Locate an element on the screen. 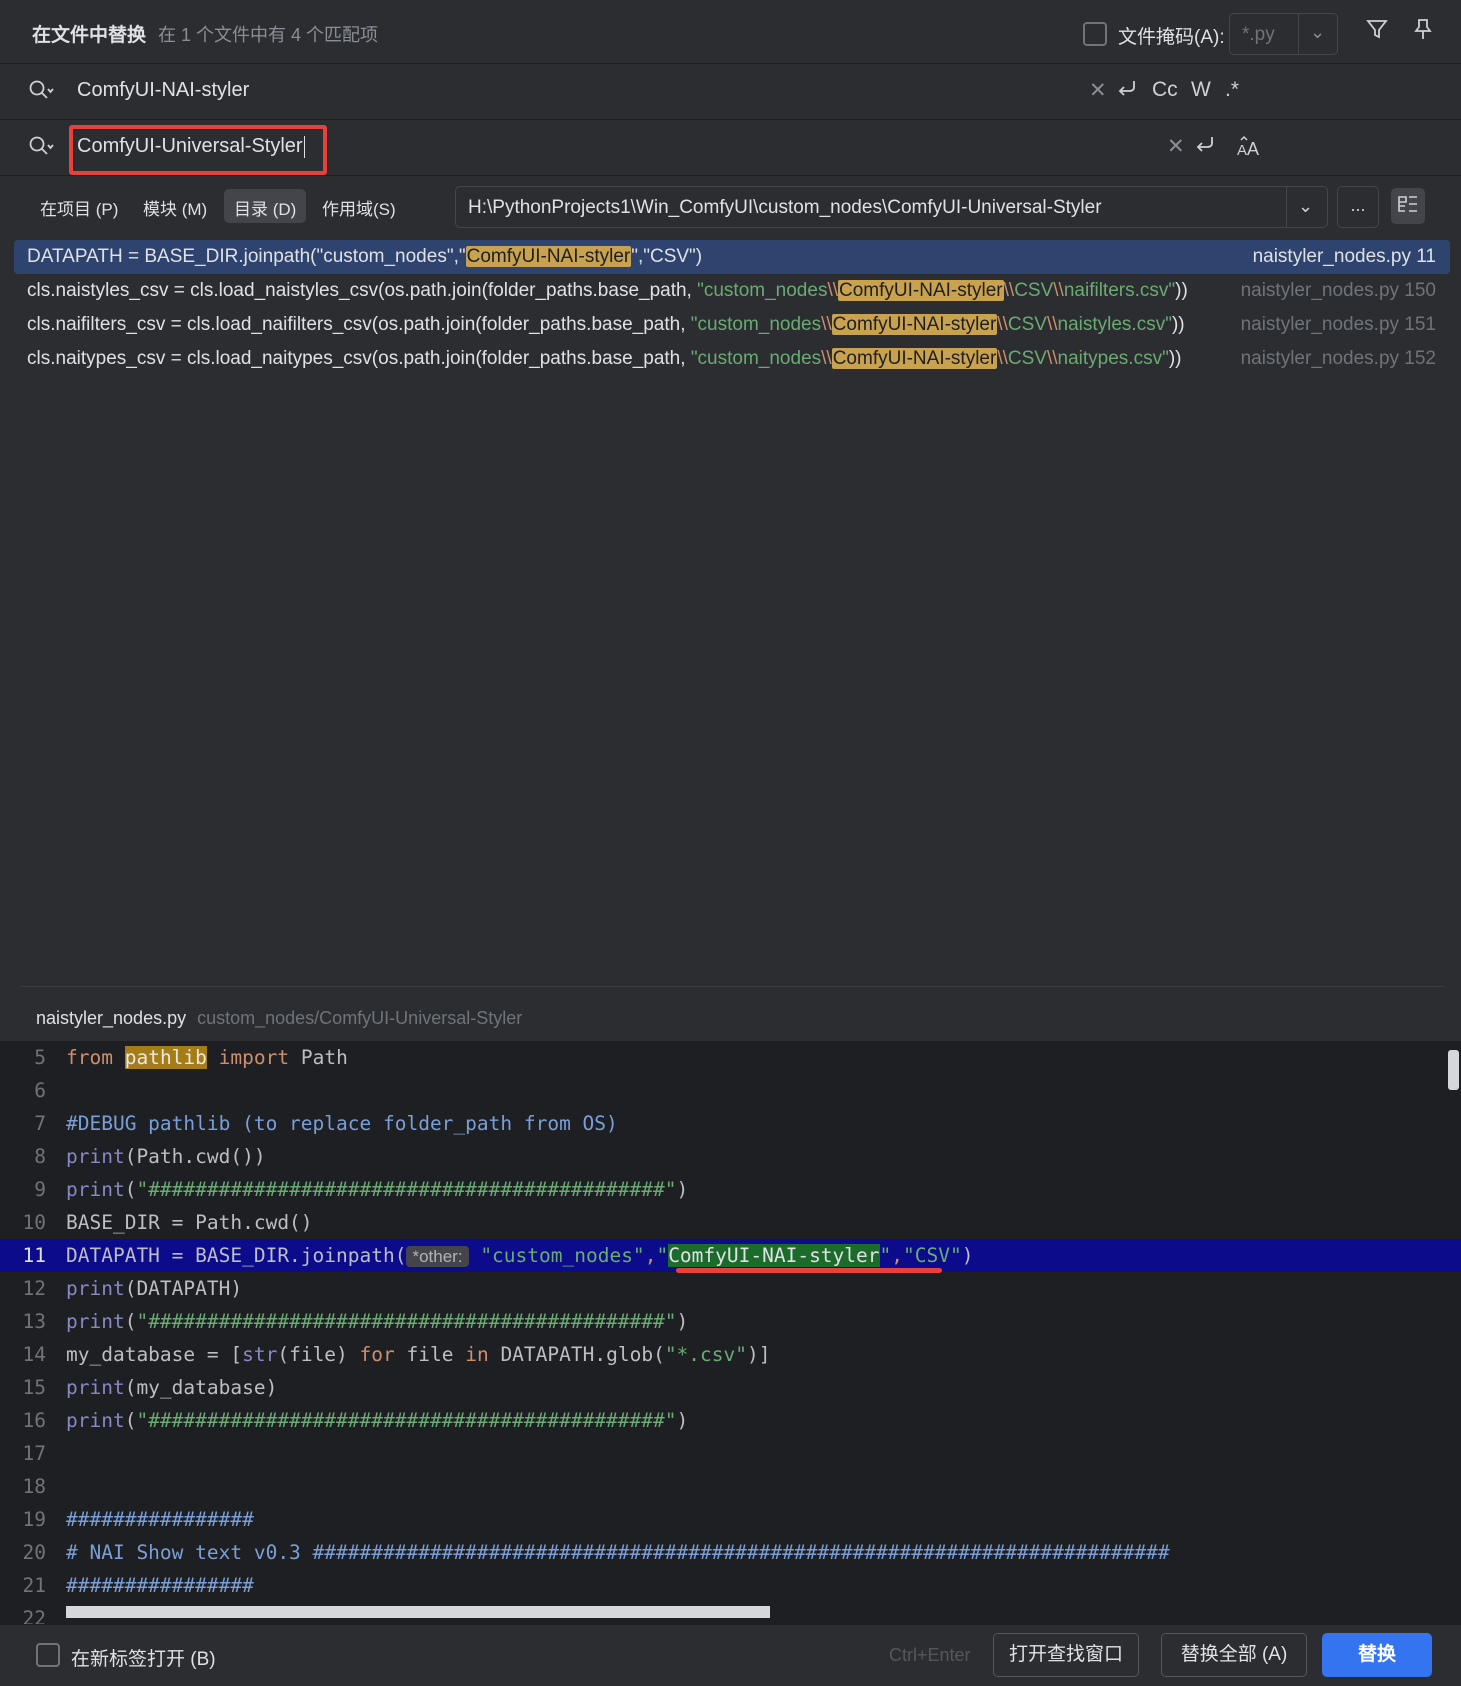 This screenshot has height=1686, width=1461. tab-module: 模块 (M) is located at coordinates (175, 206).